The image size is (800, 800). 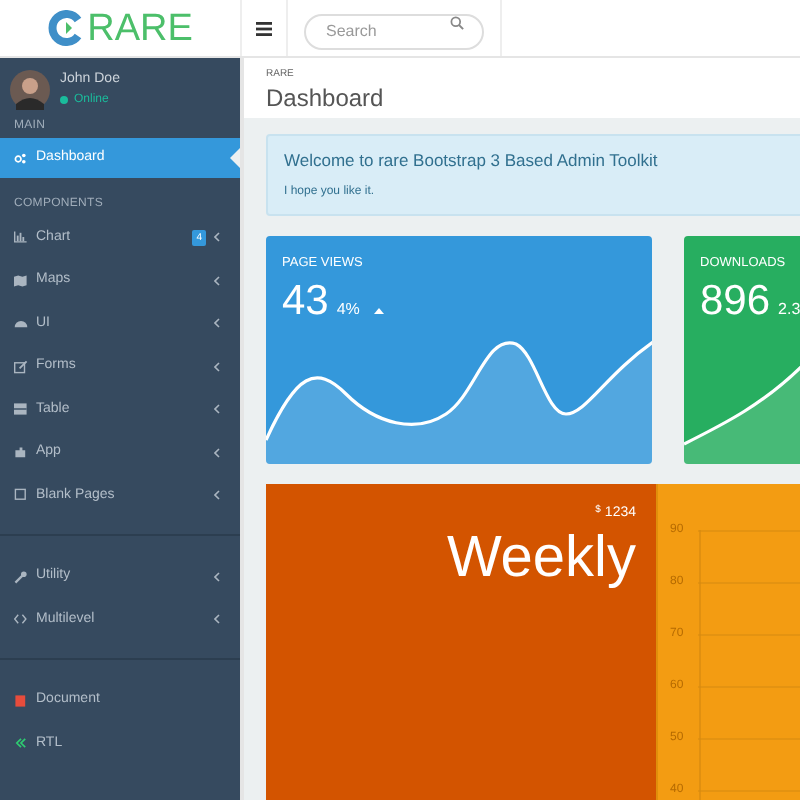 I want to click on gauge-icon, so click(x=21, y=323).